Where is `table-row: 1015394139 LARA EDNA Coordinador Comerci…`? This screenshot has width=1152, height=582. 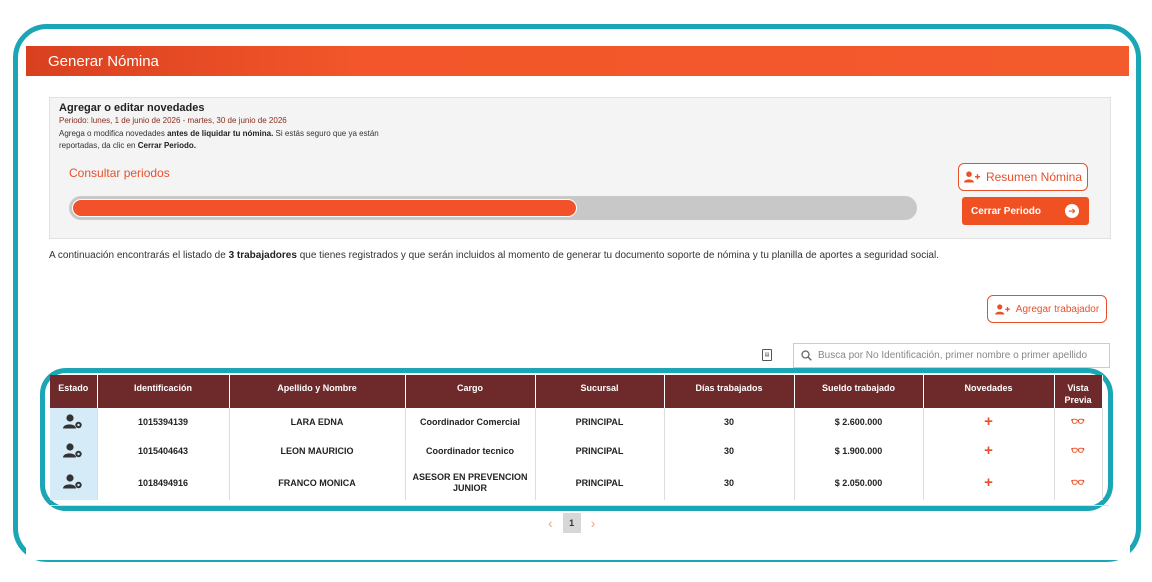
table-row: 1015394139 LARA EDNA Coordinador Comerci… is located at coordinates (576, 422).